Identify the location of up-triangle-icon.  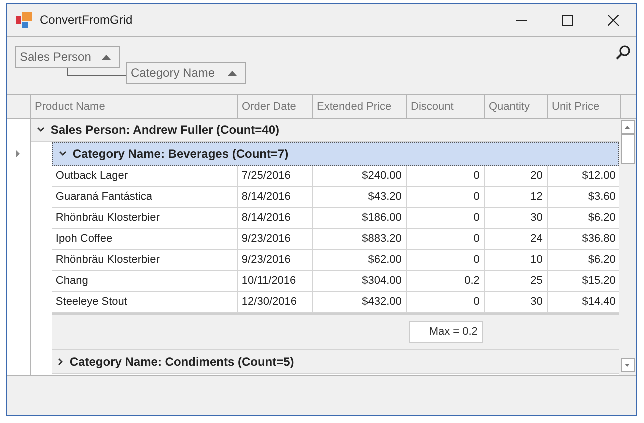
(627, 127).